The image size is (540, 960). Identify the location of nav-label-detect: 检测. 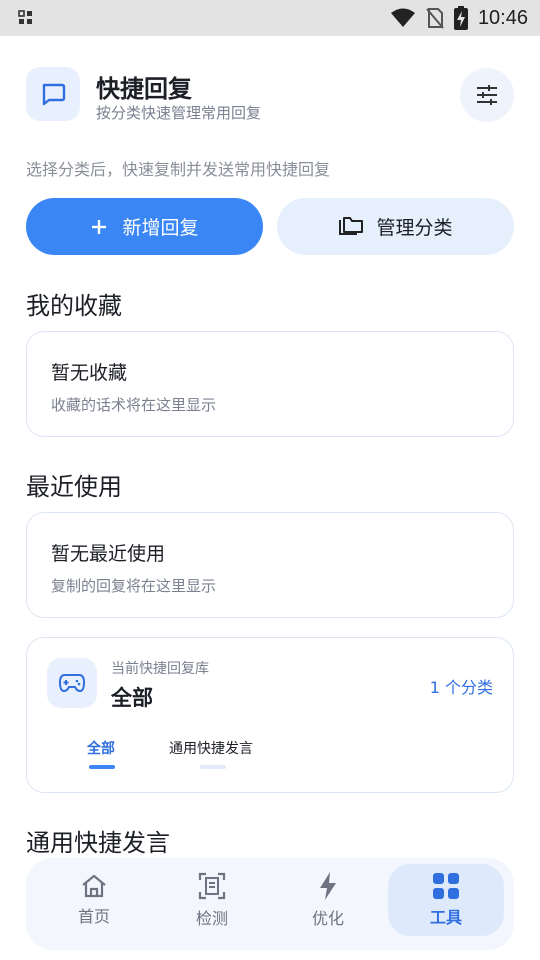
(211, 918).